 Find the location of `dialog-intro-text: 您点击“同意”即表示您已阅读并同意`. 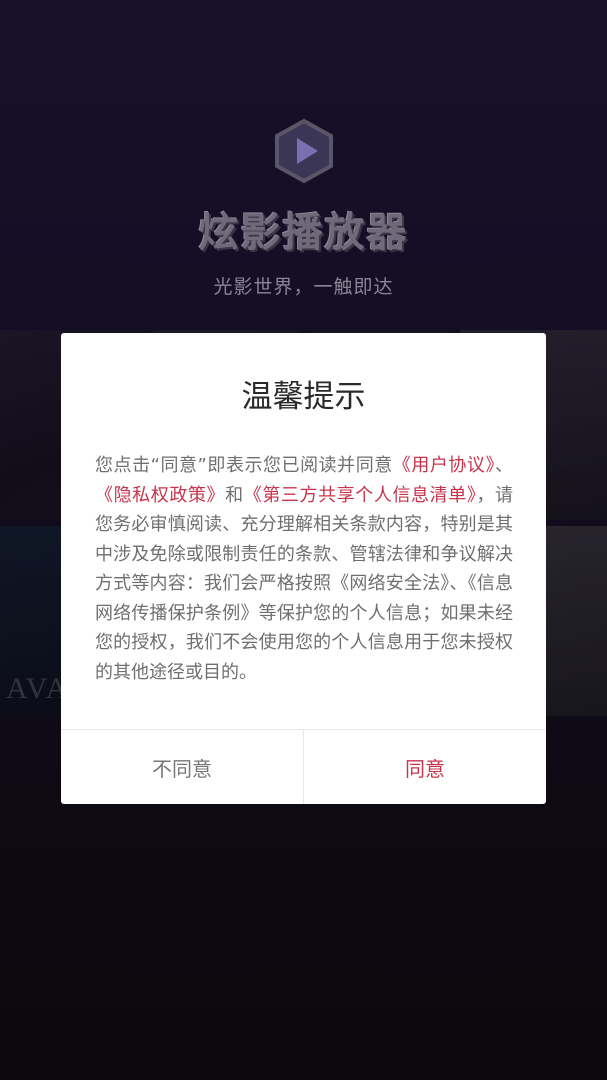

dialog-intro-text: 您点击“同意”即表示您已阅读并同意 is located at coordinates (244, 465).